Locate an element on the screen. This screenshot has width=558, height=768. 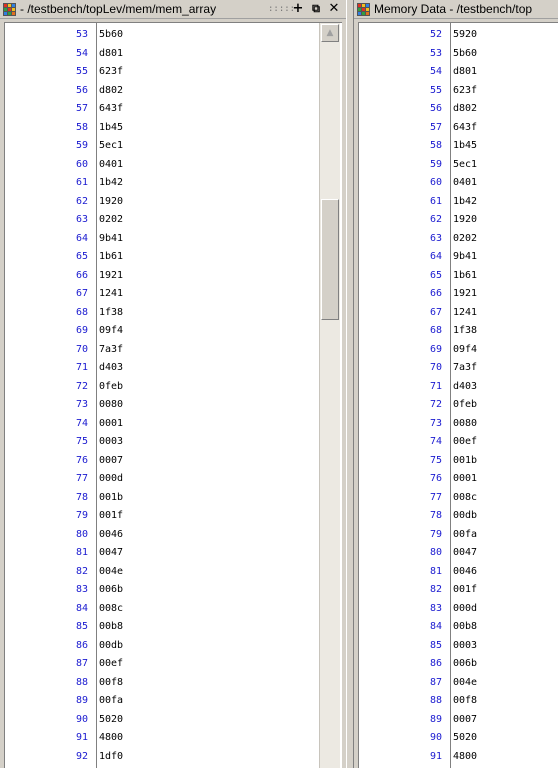
value-cell: 5920 is located at coordinates (465, 35).